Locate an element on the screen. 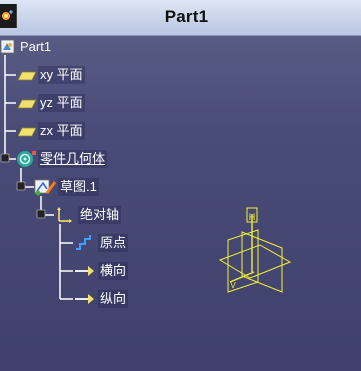 The height and width of the screenshot is (371, 361). gizmo-h-label: H is located at coordinates (252, 217).